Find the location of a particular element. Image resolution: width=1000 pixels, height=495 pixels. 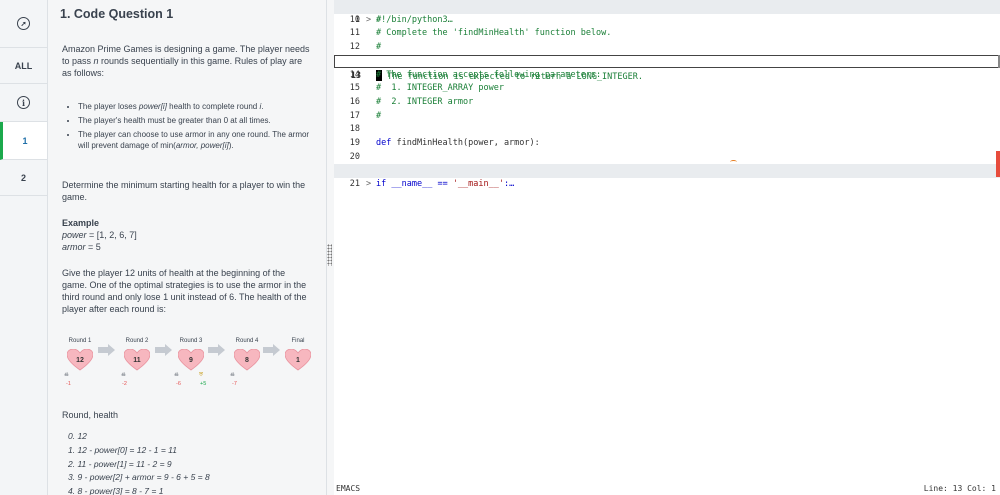

code-line: 17 # is located at coordinates (667, 117).